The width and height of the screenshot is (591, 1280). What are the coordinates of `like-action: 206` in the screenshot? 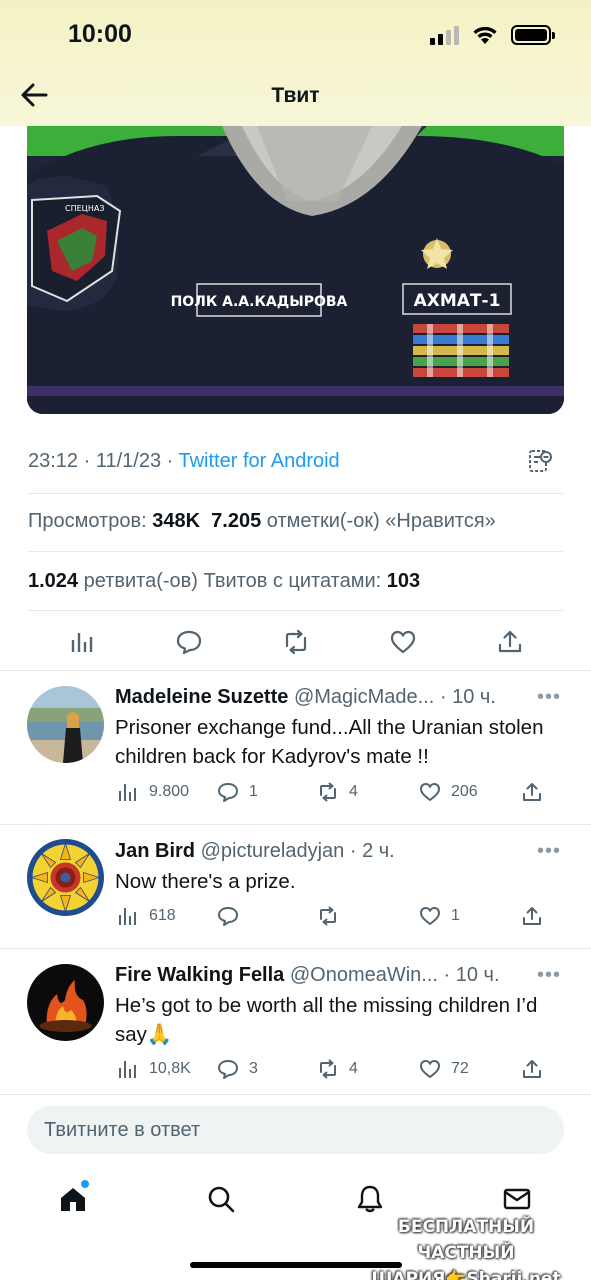 It's located at (448, 792).